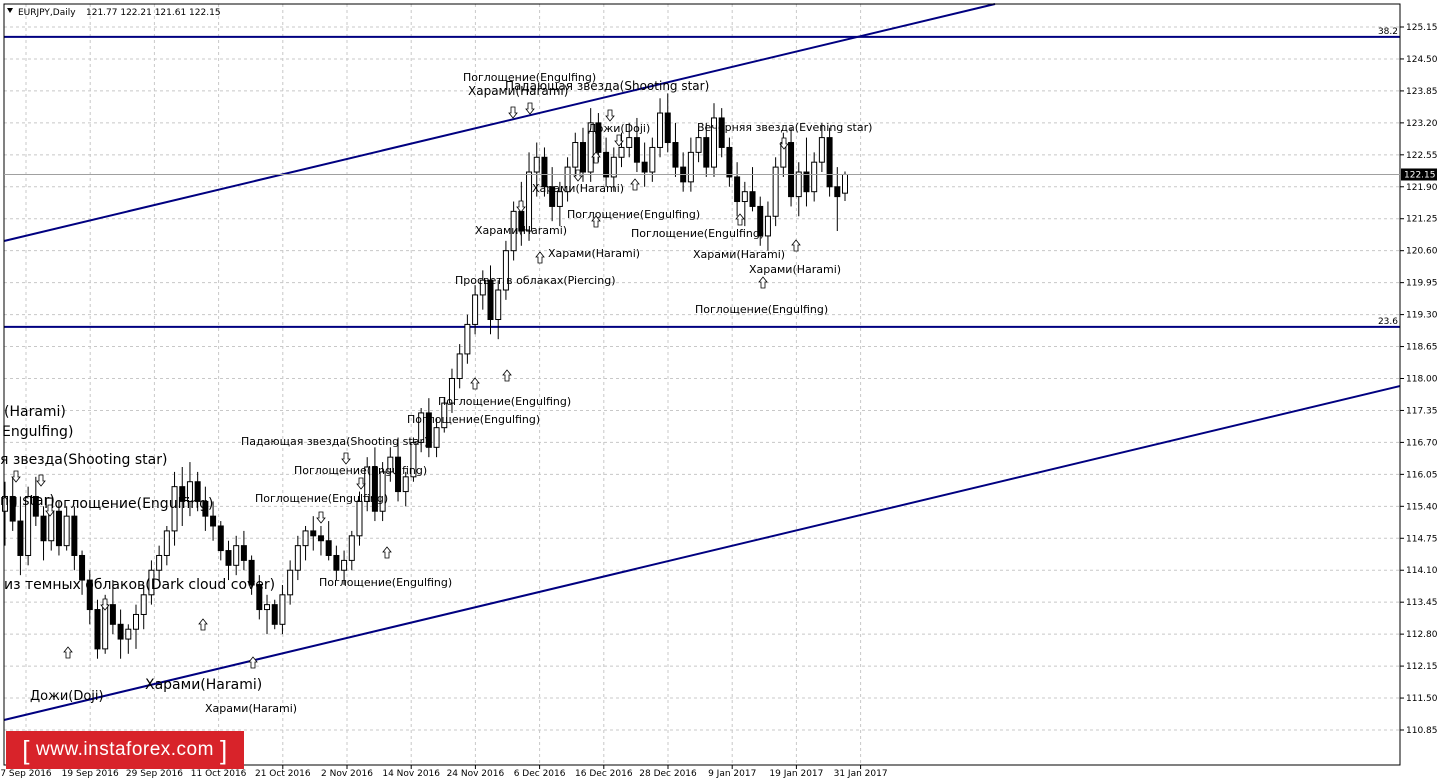 This screenshot has height=782, width=1439. I want to click on pattern-label: Падающая звезда(Shooting star), so click(334, 441).